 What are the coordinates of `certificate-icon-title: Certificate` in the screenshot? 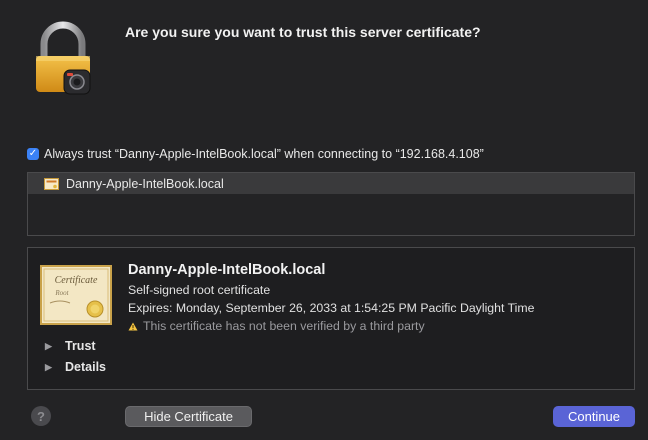 It's located at (76, 280).